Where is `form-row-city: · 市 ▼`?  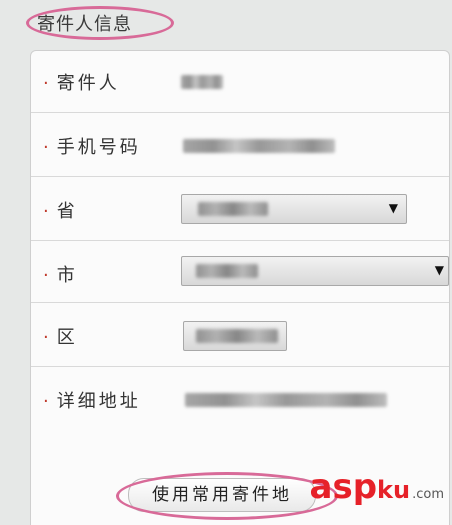 form-row-city: · 市 ▼ is located at coordinates (240, 272).